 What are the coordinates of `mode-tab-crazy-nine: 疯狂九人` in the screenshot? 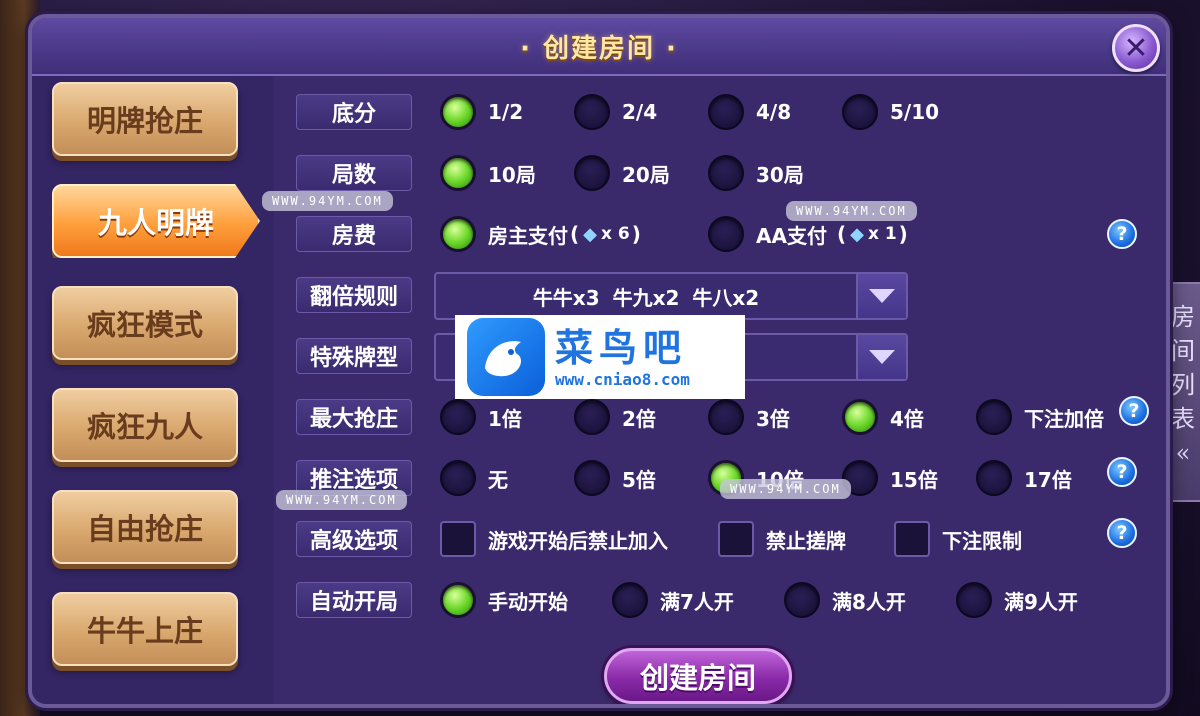 It's located at (145, 425).